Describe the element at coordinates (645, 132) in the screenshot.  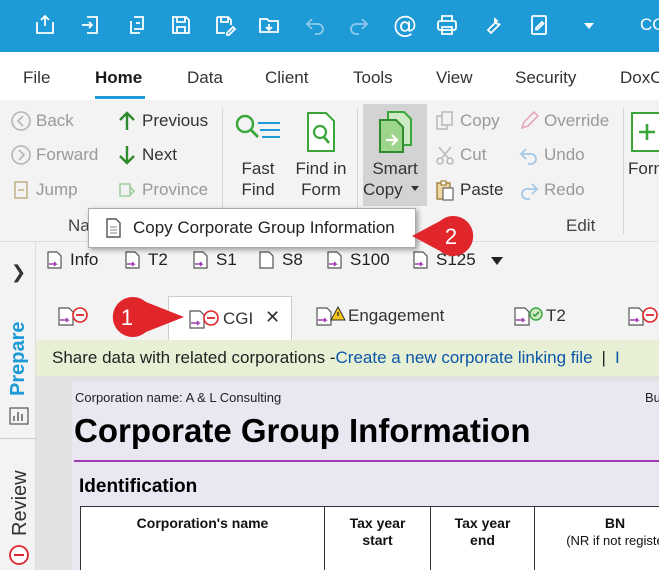
I see `new-form-icon` at that location.